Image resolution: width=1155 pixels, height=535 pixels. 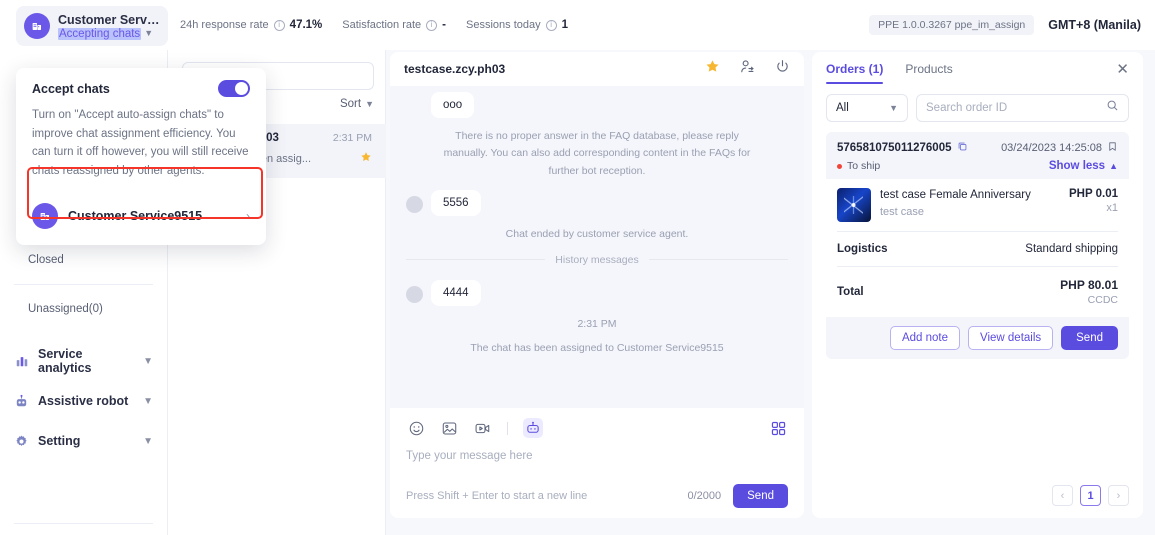 I want to click on status-badge: To ship, so click(x=858, y=166).